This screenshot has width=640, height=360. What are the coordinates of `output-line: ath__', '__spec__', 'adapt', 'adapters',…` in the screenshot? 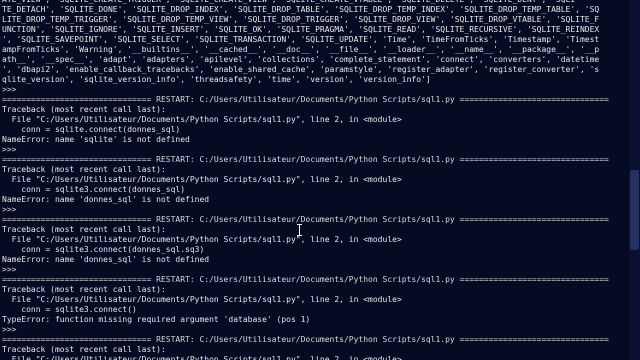 It's located at (301, 59).